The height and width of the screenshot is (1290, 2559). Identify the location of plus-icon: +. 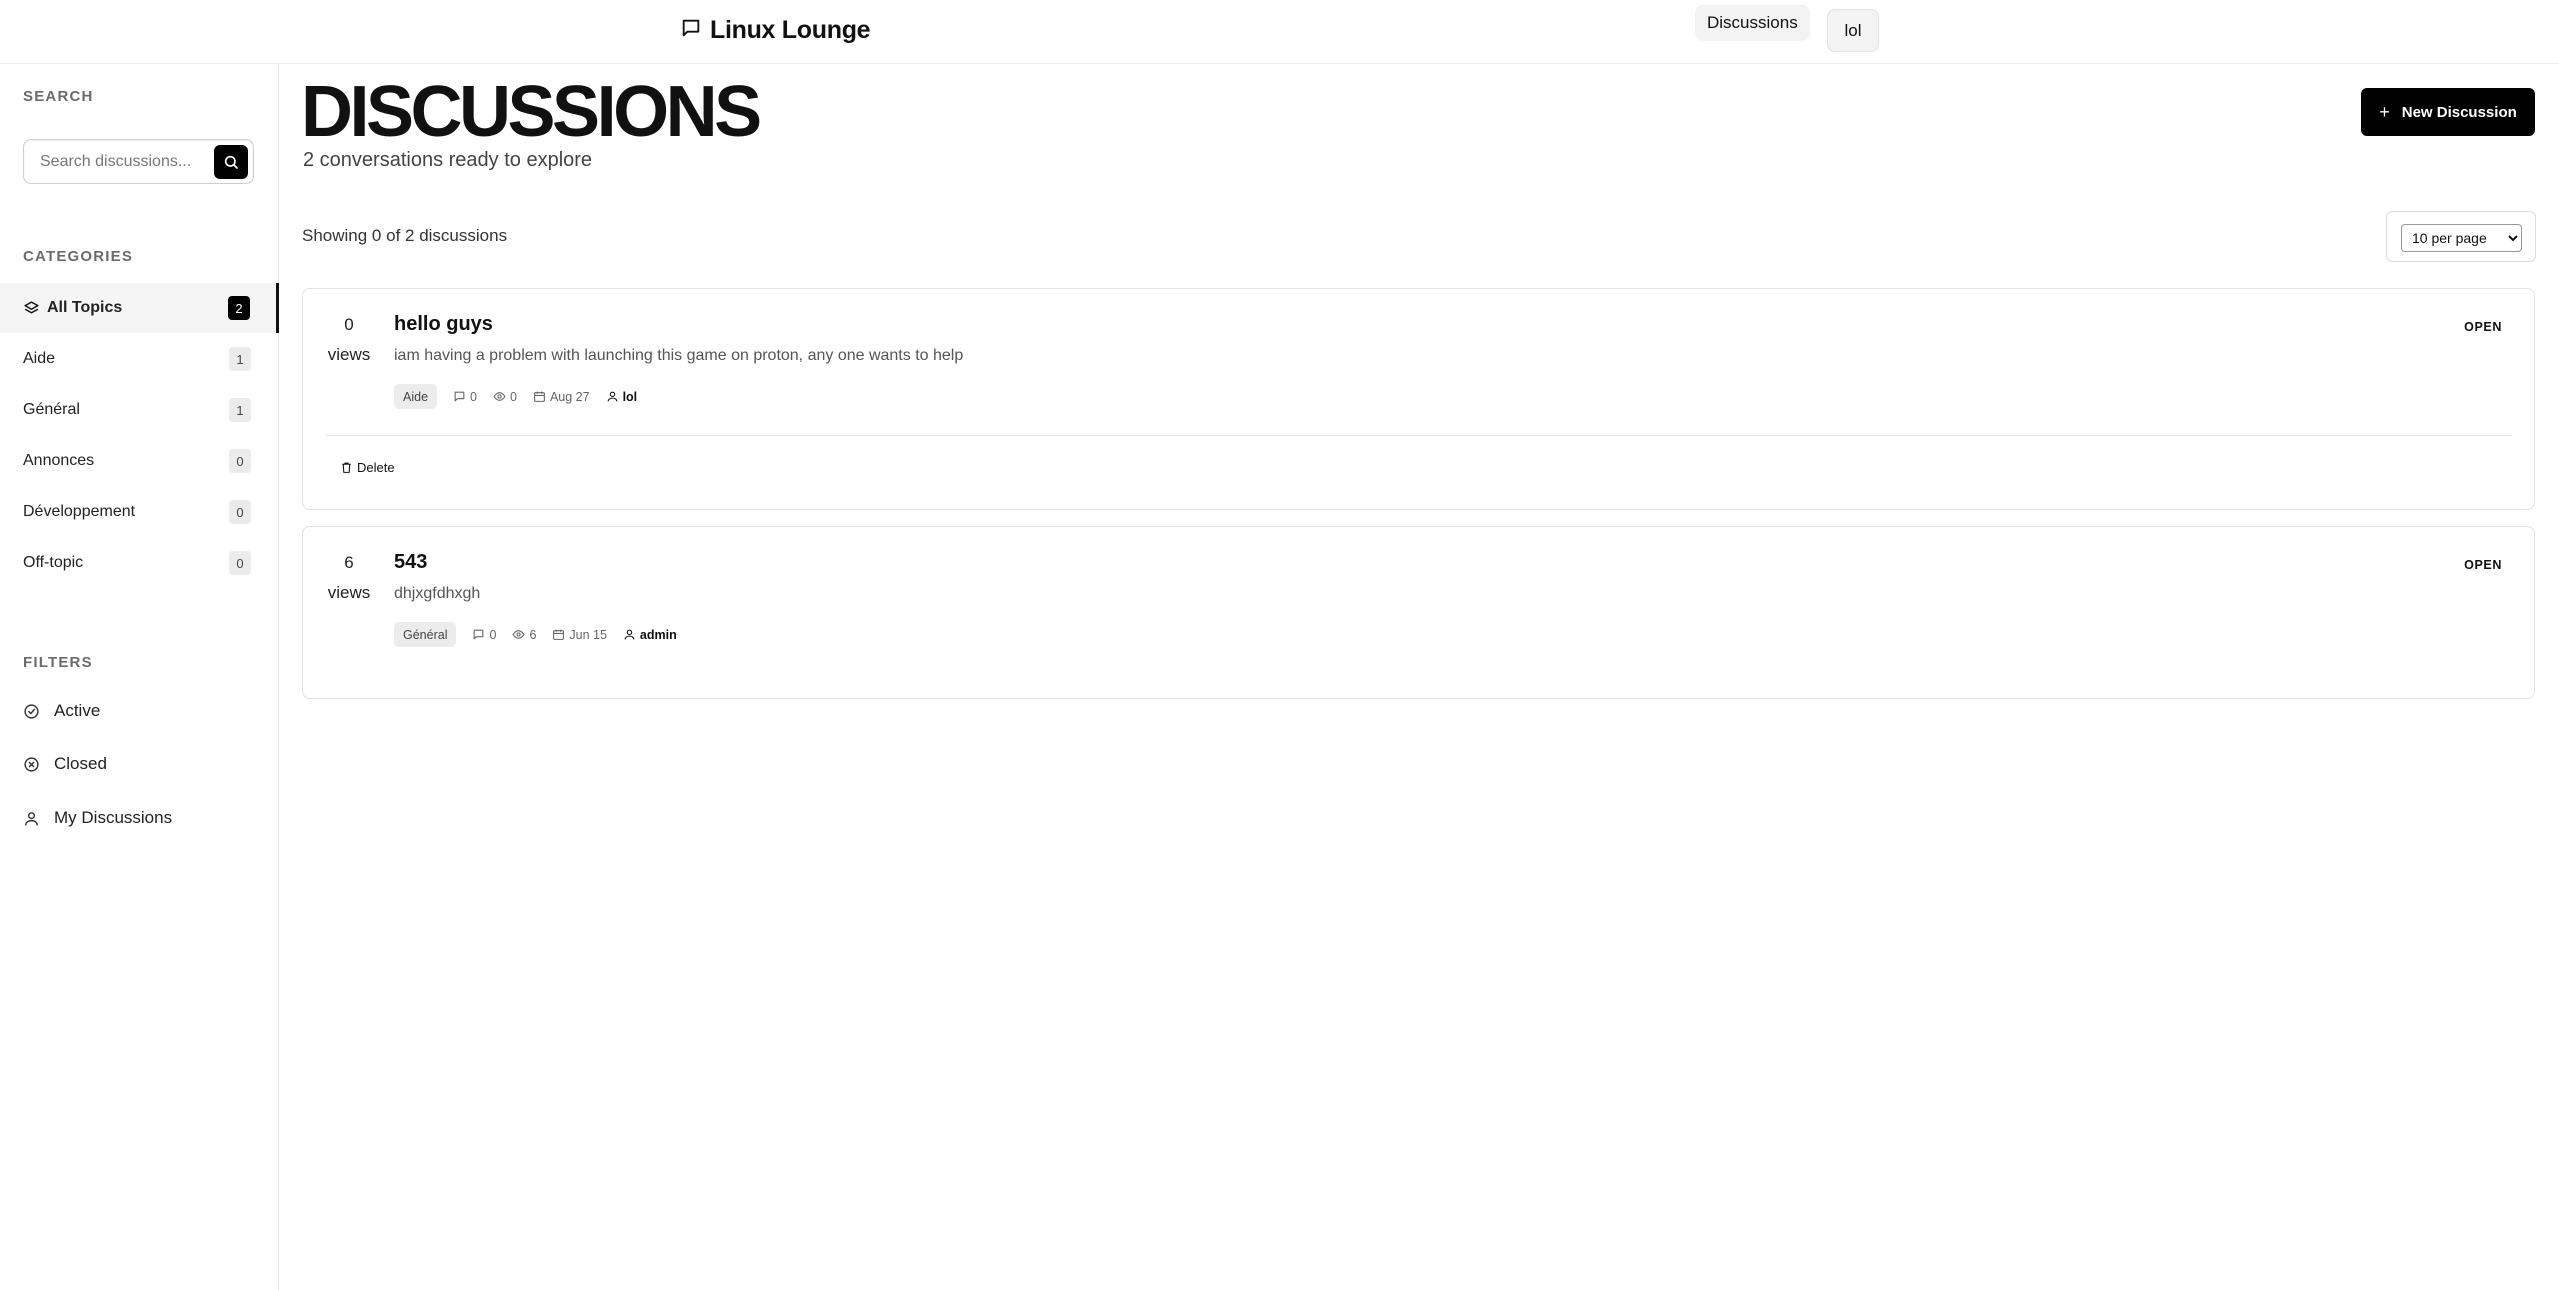
(2384, 111).